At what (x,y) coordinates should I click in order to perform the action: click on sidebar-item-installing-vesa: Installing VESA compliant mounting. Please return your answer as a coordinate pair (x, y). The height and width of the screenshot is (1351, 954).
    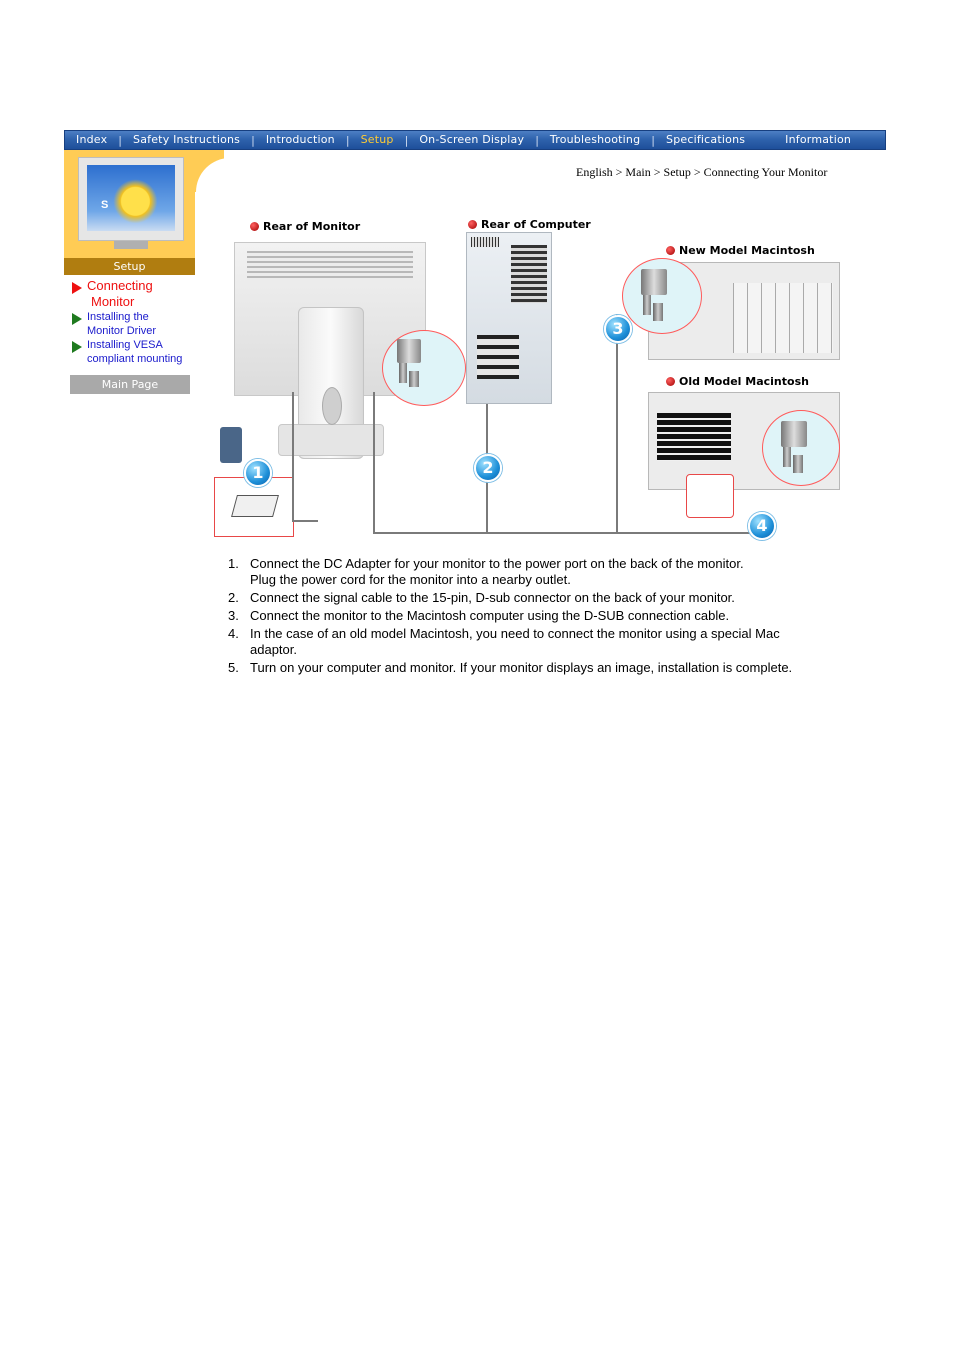
    Looking at the image, I should click on (135, 352).